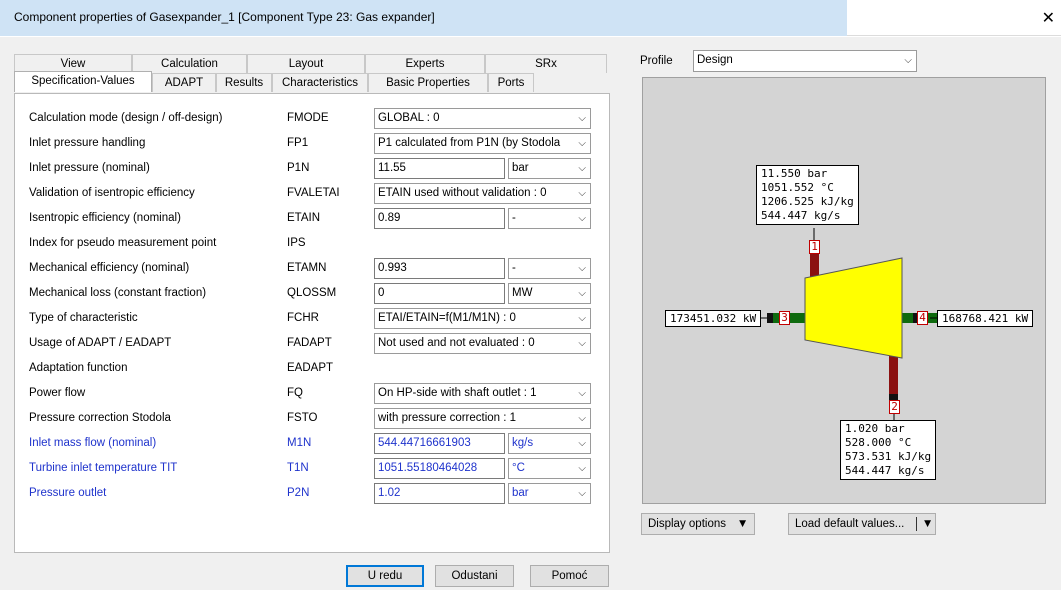 This screenshot has height=590, width=1061. I want to click on fq-select: On HP-side with shaft outlet : 1 ⌵, so click(482, 393).